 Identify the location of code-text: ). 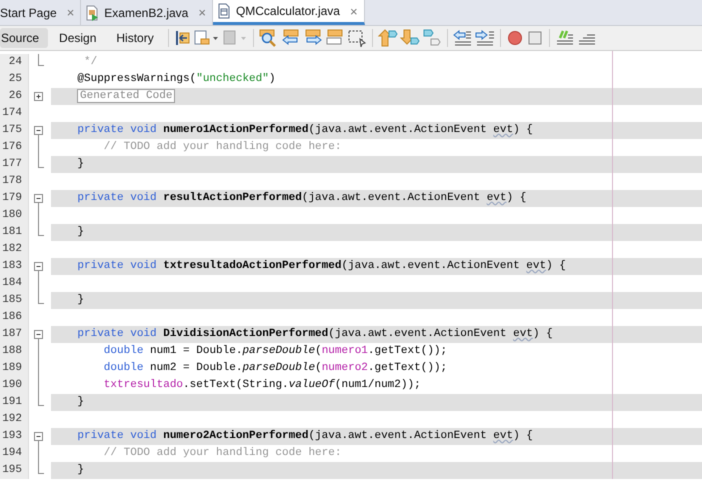
(272, 79).